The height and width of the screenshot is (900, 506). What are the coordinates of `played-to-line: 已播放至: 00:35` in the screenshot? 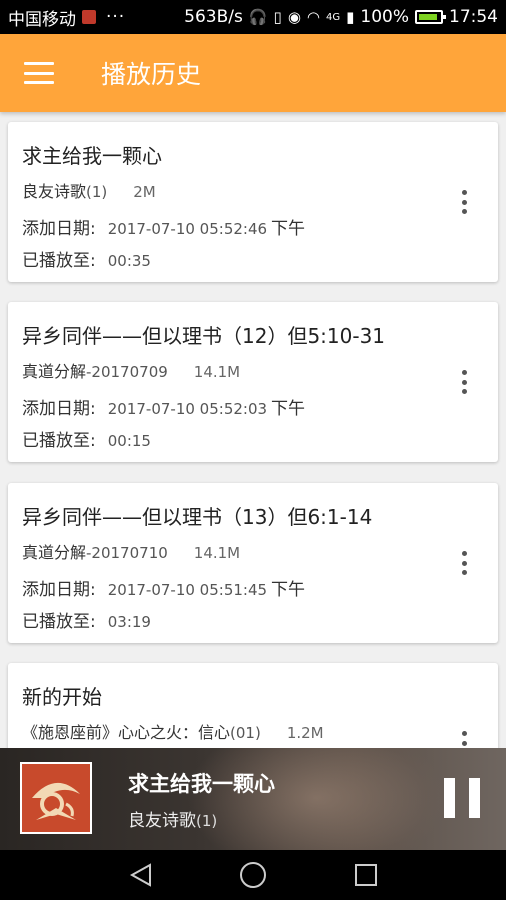 It's located at (86, 258).